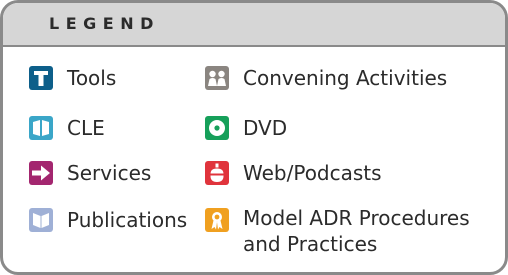  Describe the element at coordinates (217, 173) in the screenshot. I see `web-podcasts-icon` at that location.